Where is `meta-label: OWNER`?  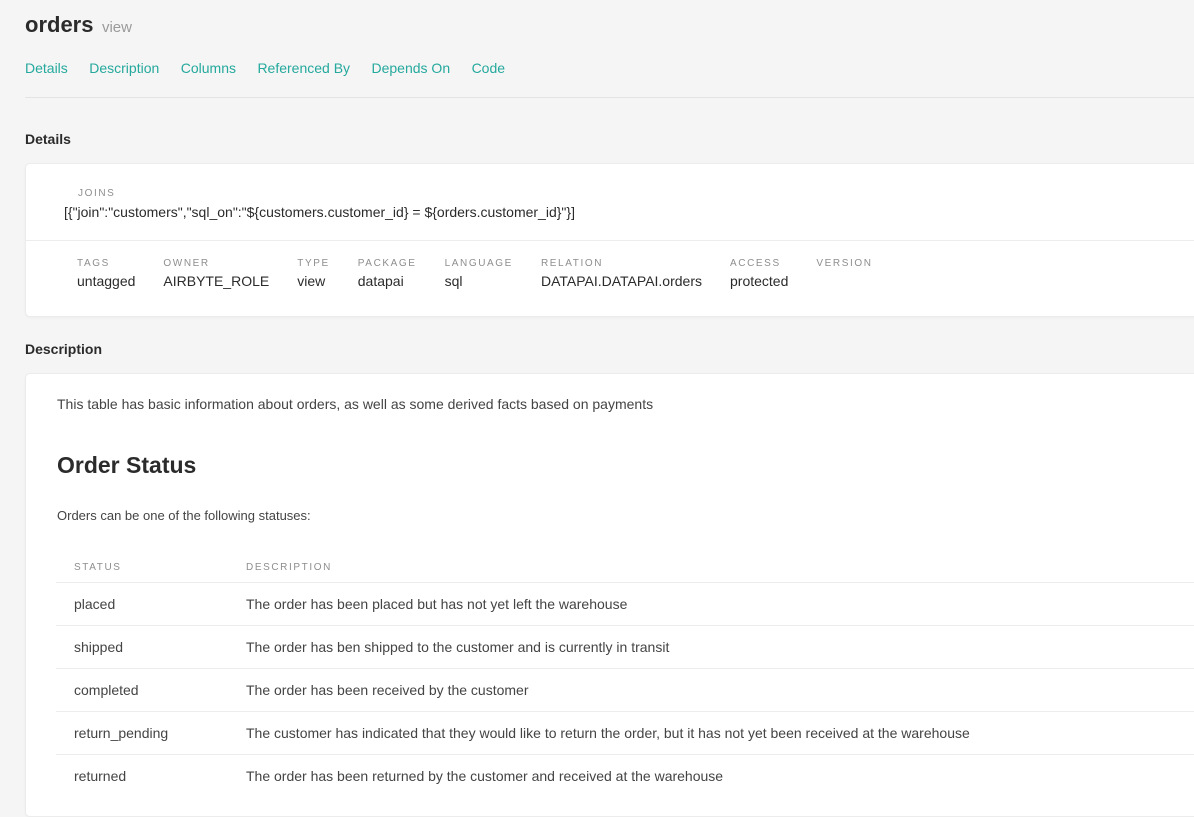
meta-label: OWNER is located at coordinates (186, 263).